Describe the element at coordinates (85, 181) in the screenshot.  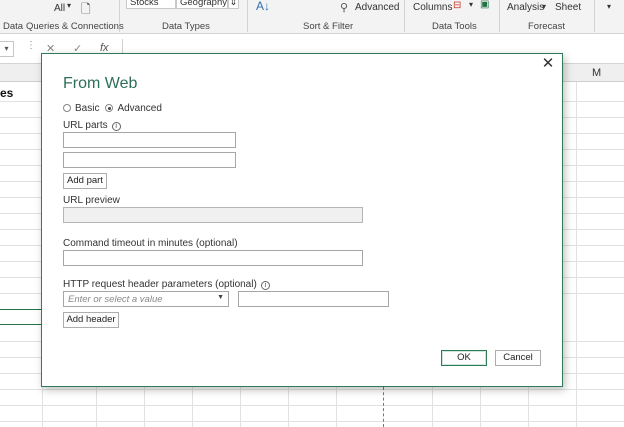
I see `add-part-button: Add part` at that location.